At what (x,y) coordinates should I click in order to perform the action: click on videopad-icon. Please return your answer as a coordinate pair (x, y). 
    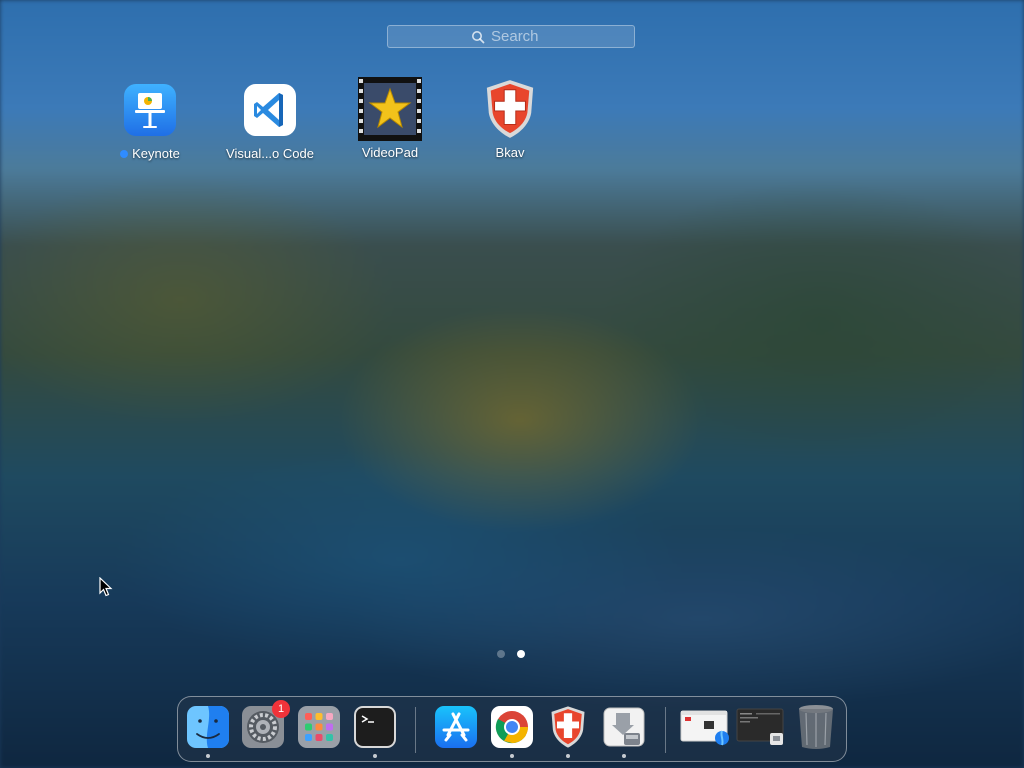
    Looking at the image, I should click on (390, 109).